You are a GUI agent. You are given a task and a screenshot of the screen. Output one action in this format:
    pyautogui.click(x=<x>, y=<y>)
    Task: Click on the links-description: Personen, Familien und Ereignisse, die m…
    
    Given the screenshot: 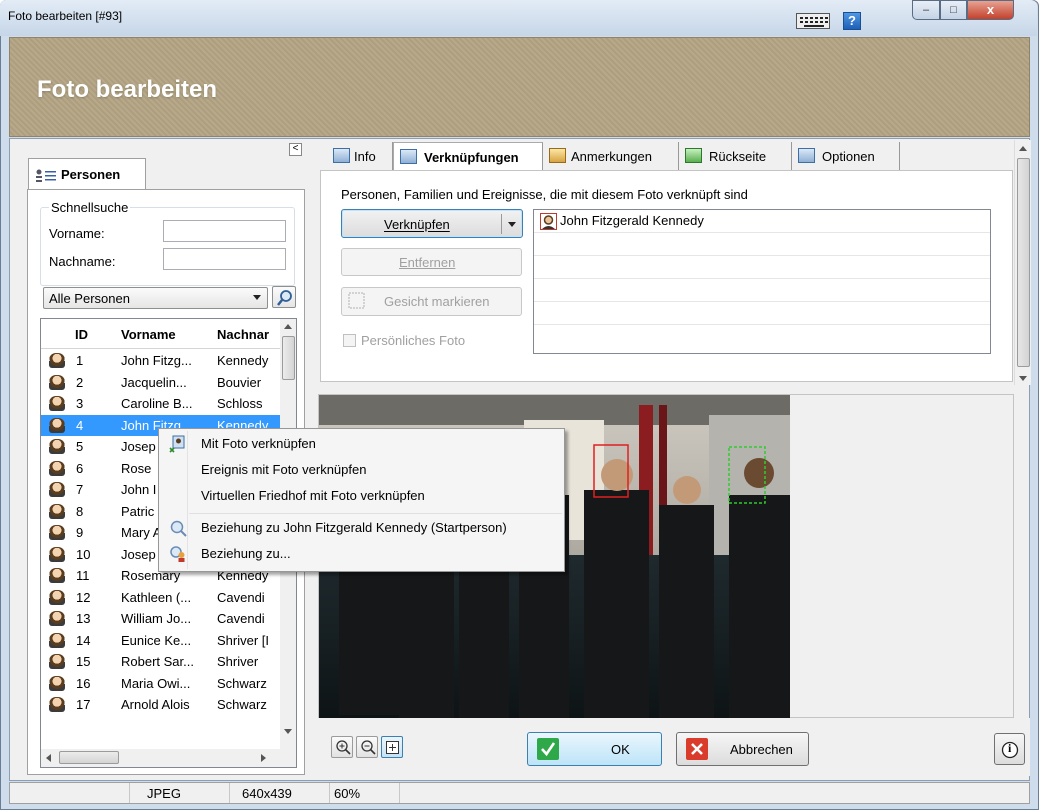 What is the action you would take?
    pyautogui.click(x=544, y=194)
    